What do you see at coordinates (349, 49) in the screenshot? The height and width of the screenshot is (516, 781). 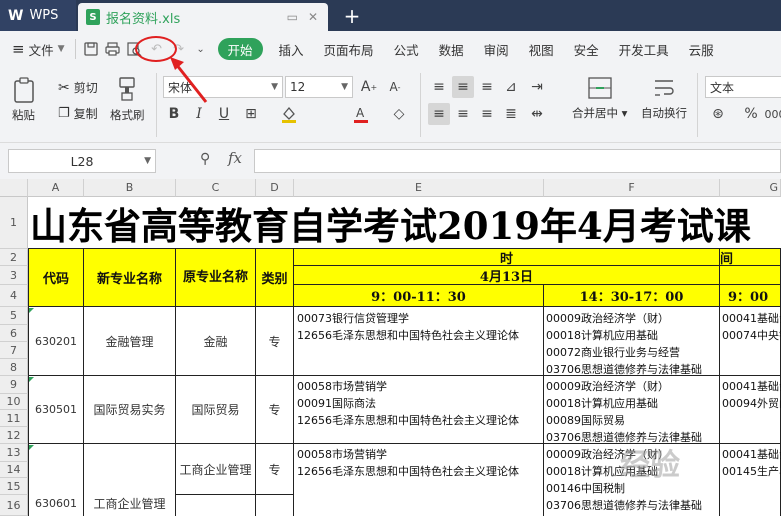 I see `tab-page-layout: 页面布局` at bounding box center [349, 49].